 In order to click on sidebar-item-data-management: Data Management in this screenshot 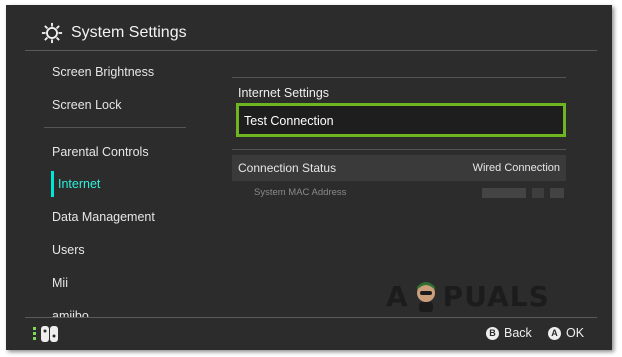, I will do `click(103, 217)`.